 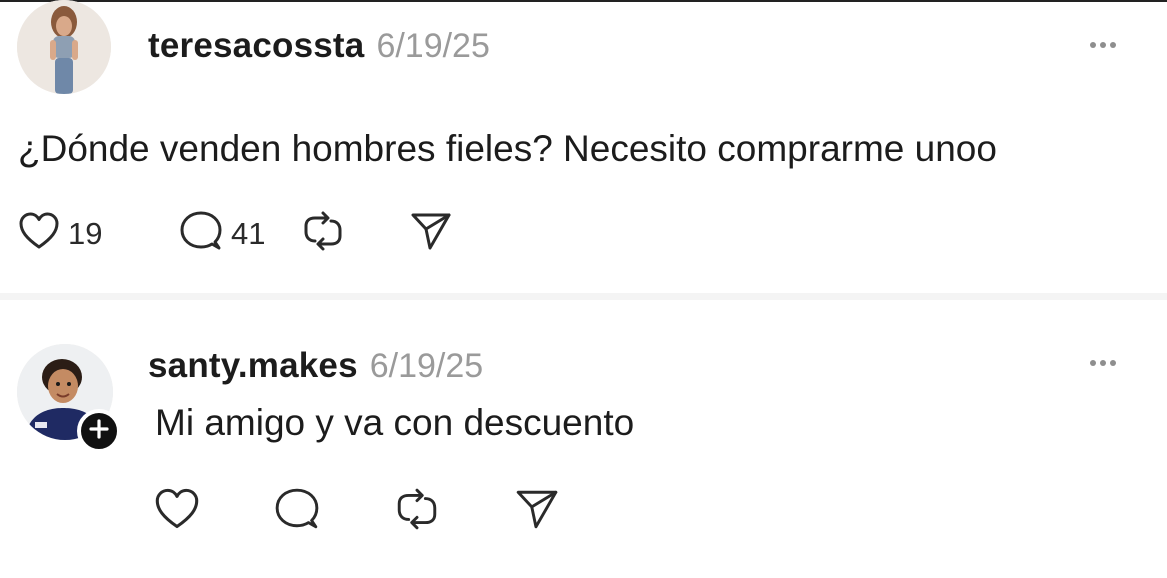 I want to click on post-header: teresacossta 6/19/25, so click(x=319, y=46).